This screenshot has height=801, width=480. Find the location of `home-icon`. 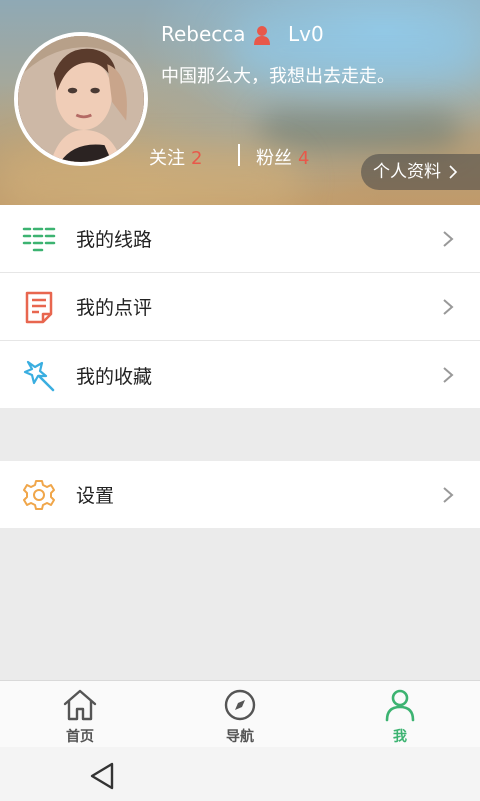

home-icon is located at coordinates (80, 705).